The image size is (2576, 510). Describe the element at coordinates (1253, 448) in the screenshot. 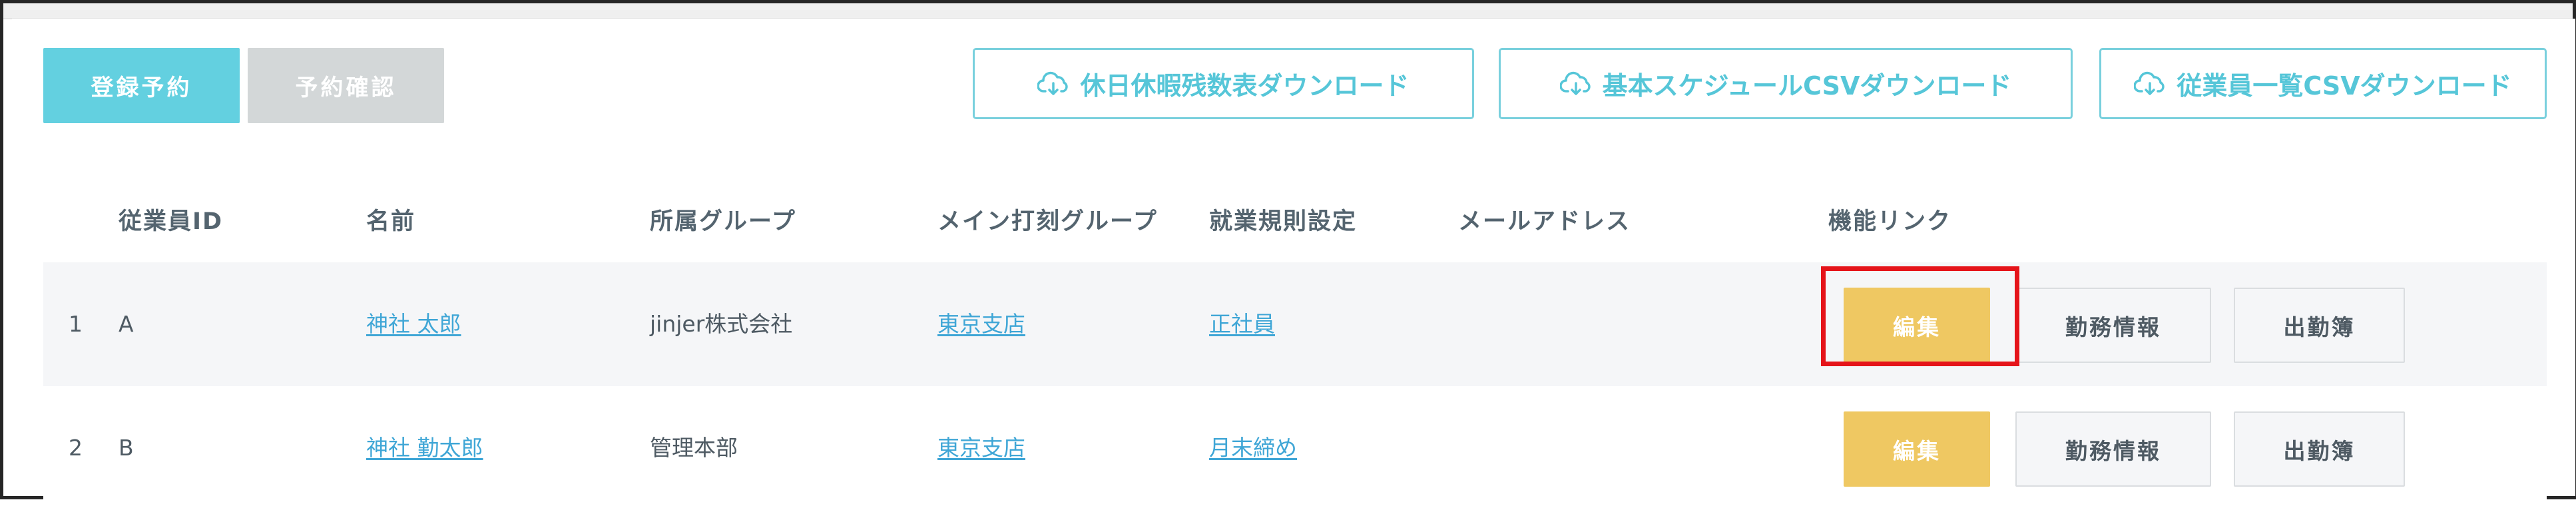

I see `work-rule-link: 月末締め` at that location.